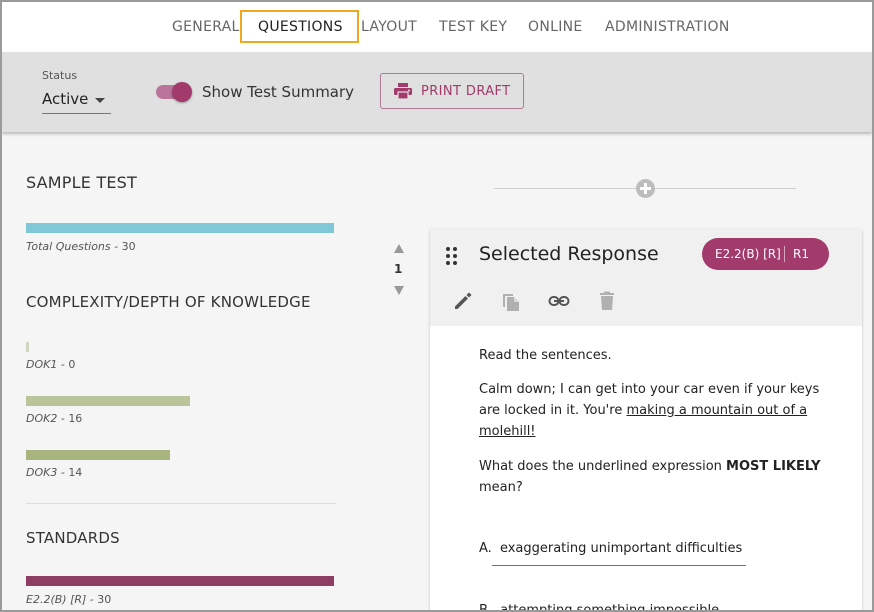  I want to click on passage-line-3: molehill!, so click(507, 431).